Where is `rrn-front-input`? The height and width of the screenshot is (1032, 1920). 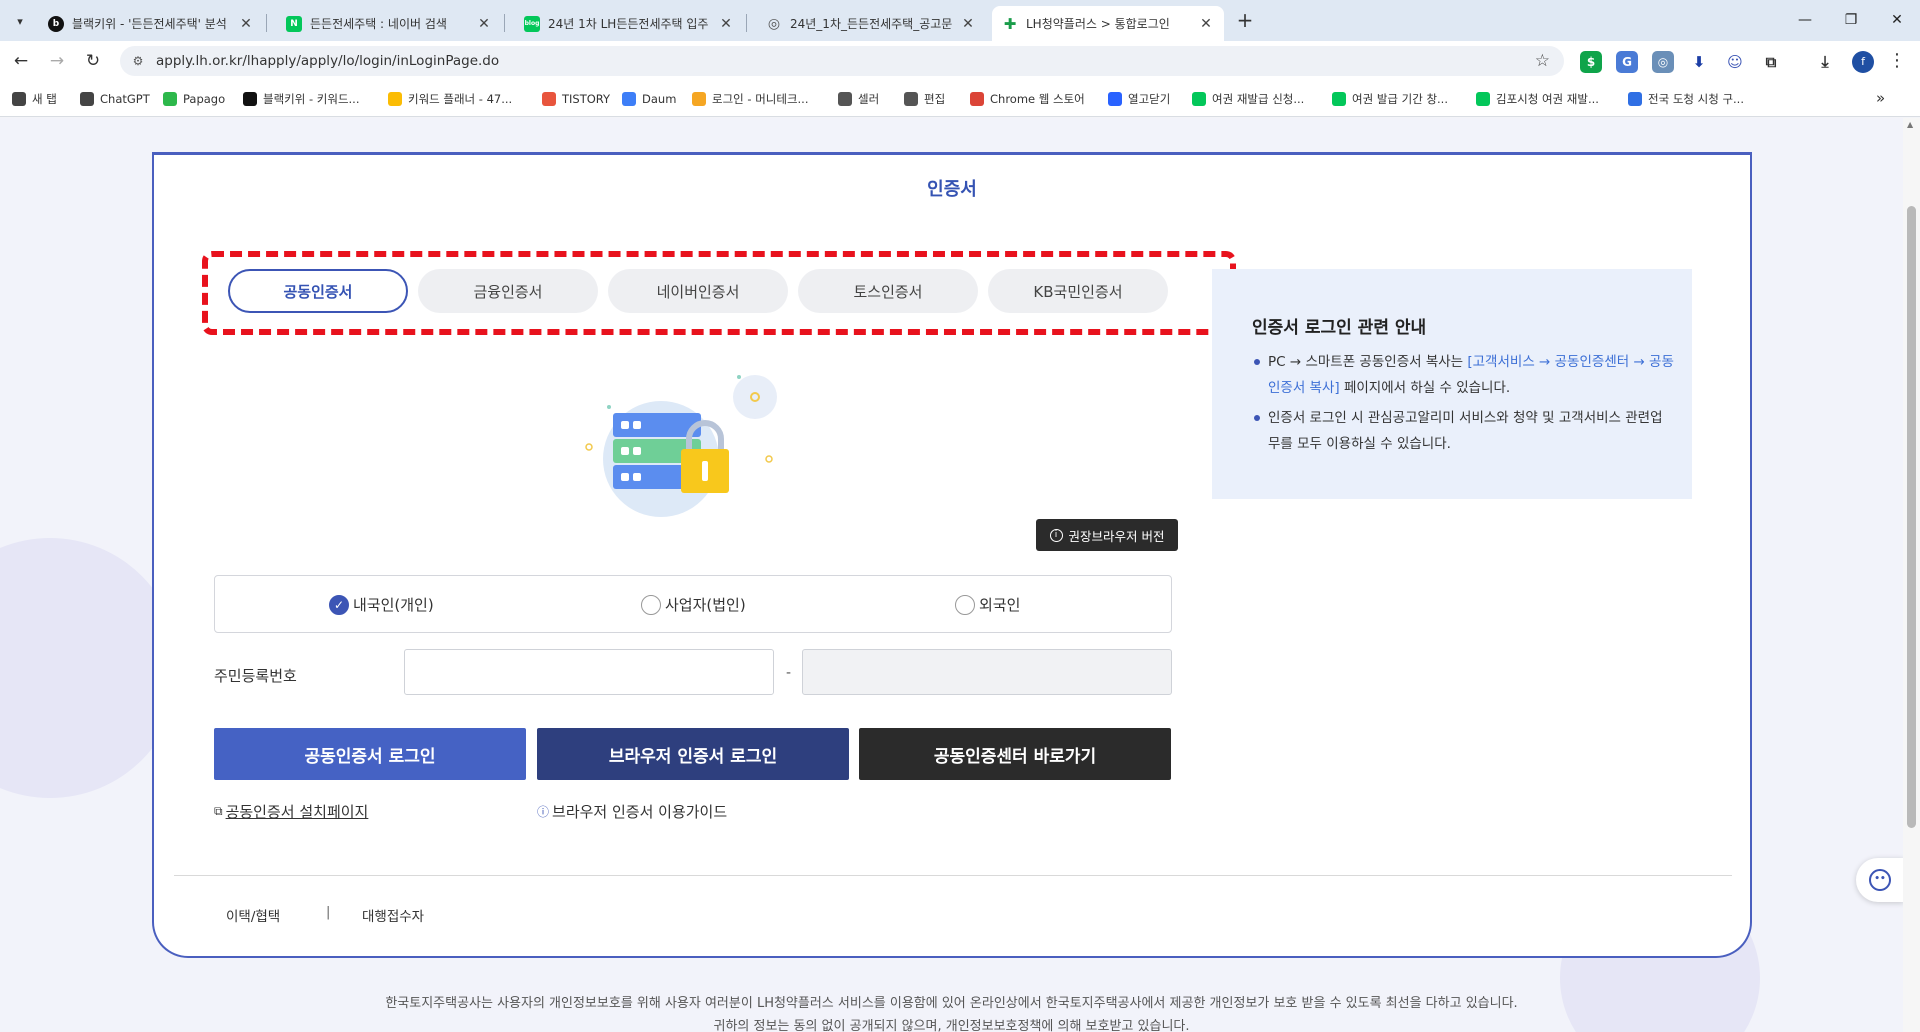
rrn-front-input is located at coordinates (589, 672).